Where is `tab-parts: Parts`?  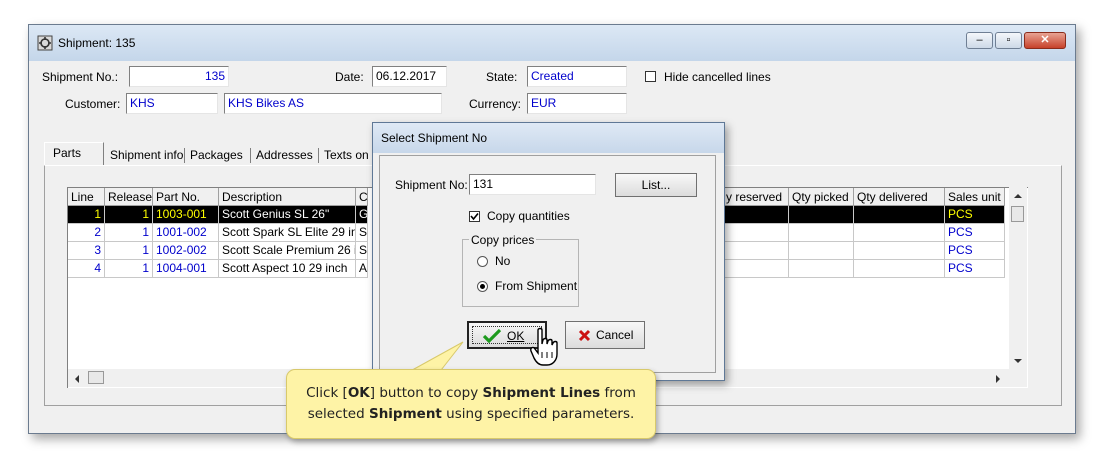
tab-parts: Parts is located at coordinates (74, 154).